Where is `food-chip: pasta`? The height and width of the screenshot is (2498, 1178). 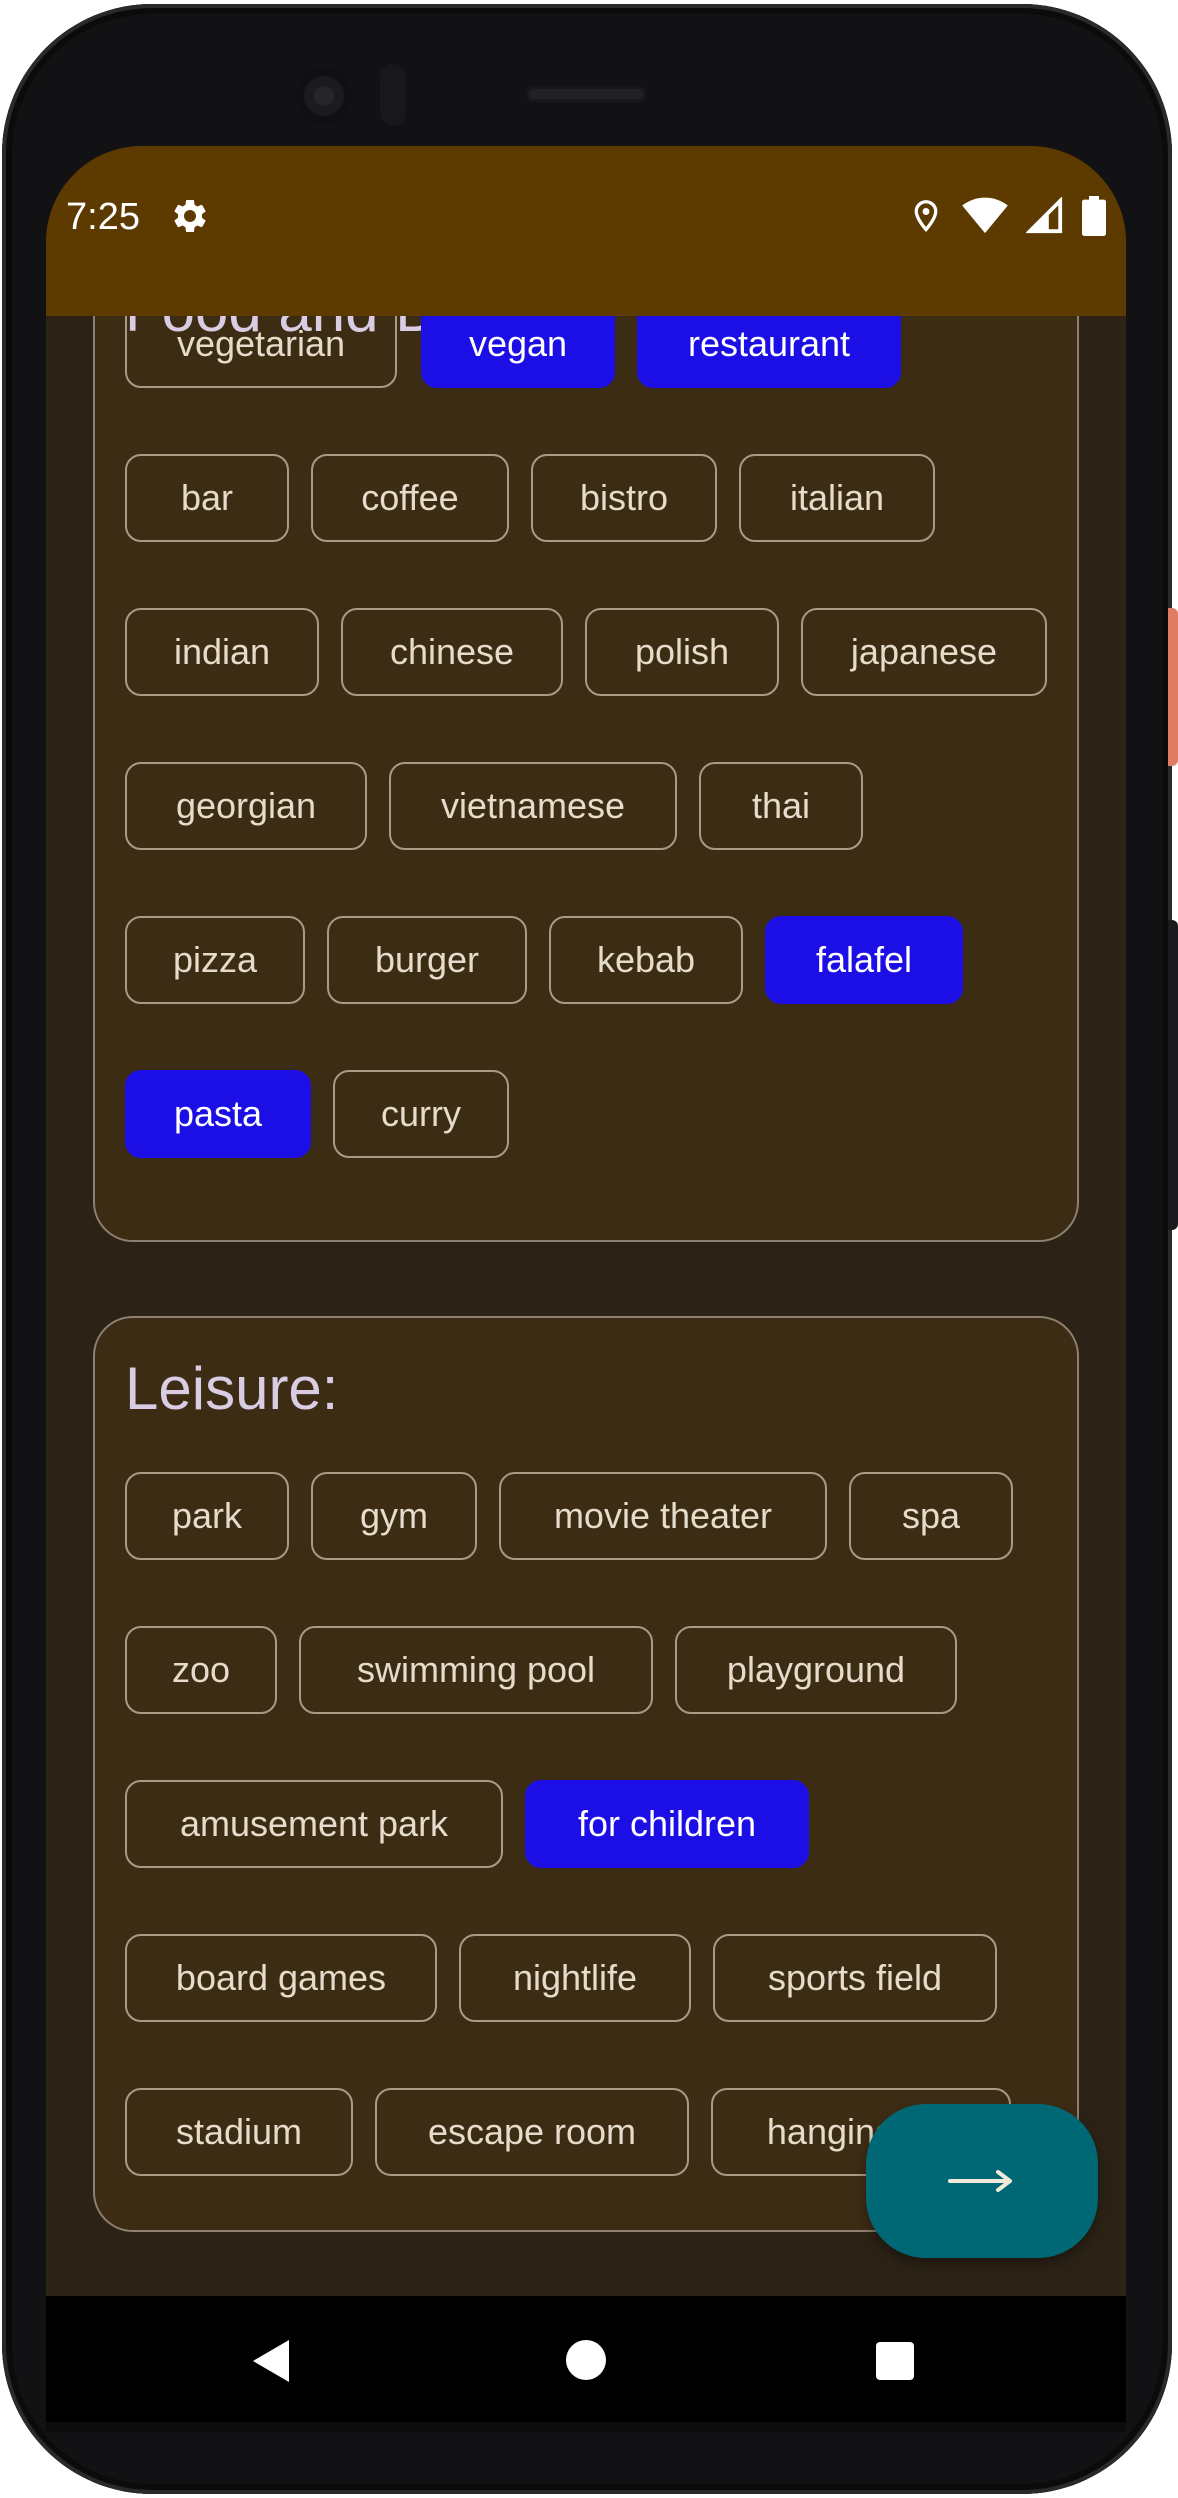
food-chip: pasta is located at coordinates (218, 1114).